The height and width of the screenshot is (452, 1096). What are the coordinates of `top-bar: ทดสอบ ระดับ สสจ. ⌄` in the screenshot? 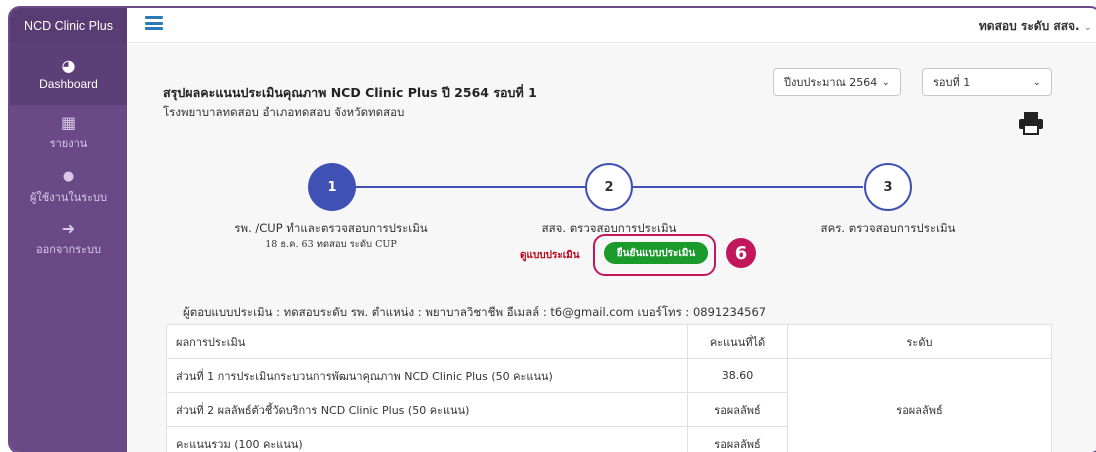 It's located at (611, 25).